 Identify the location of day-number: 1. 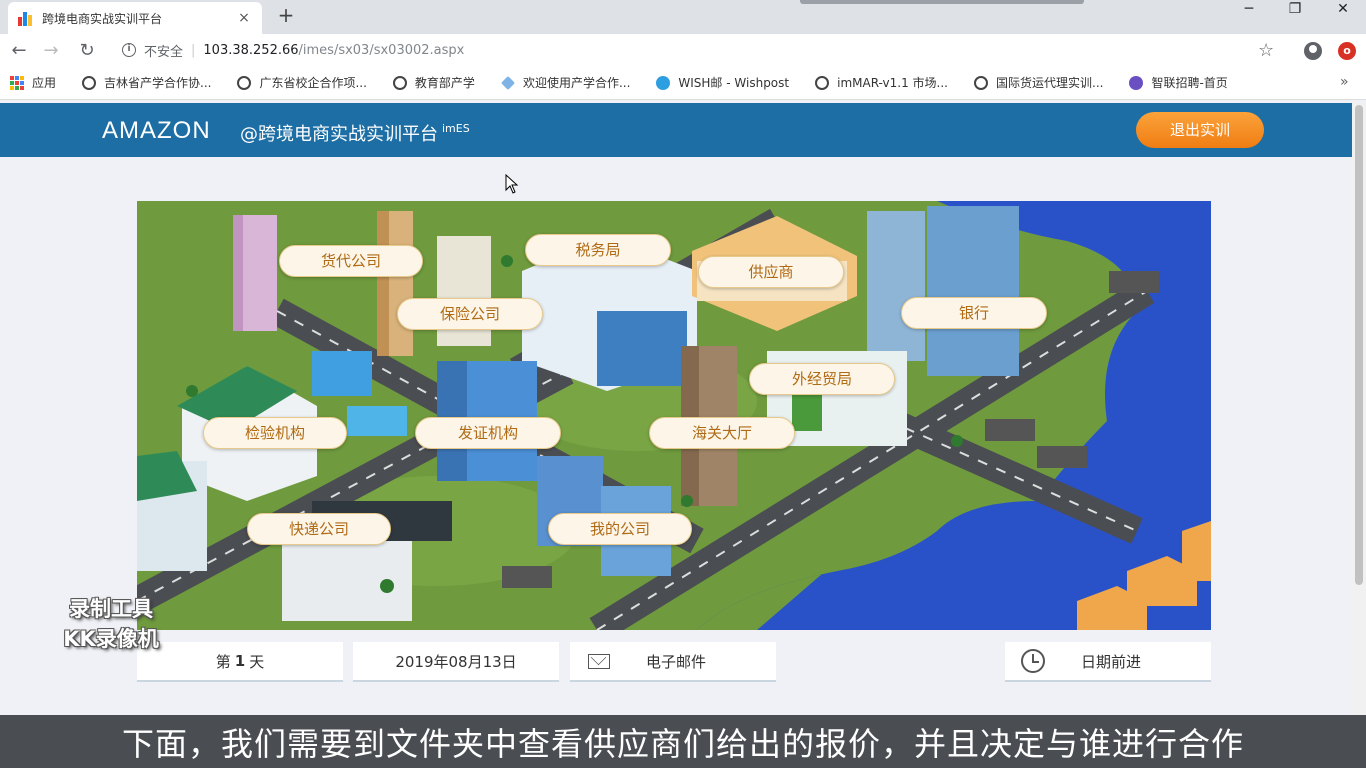
(240, 661).